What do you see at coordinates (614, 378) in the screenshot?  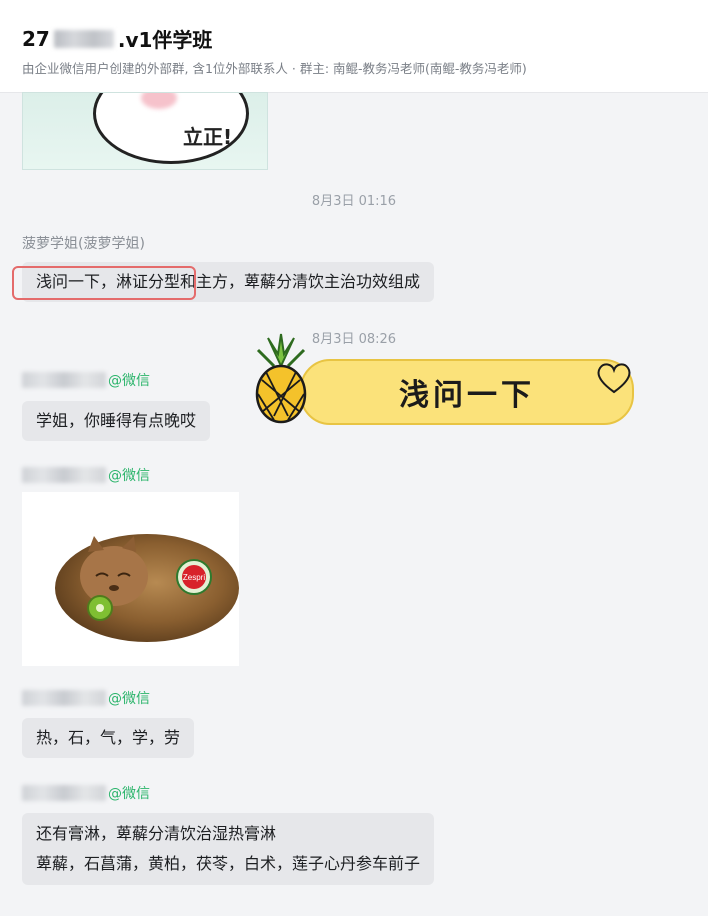 I see `heart-icon` at bounding box center [614, 378].